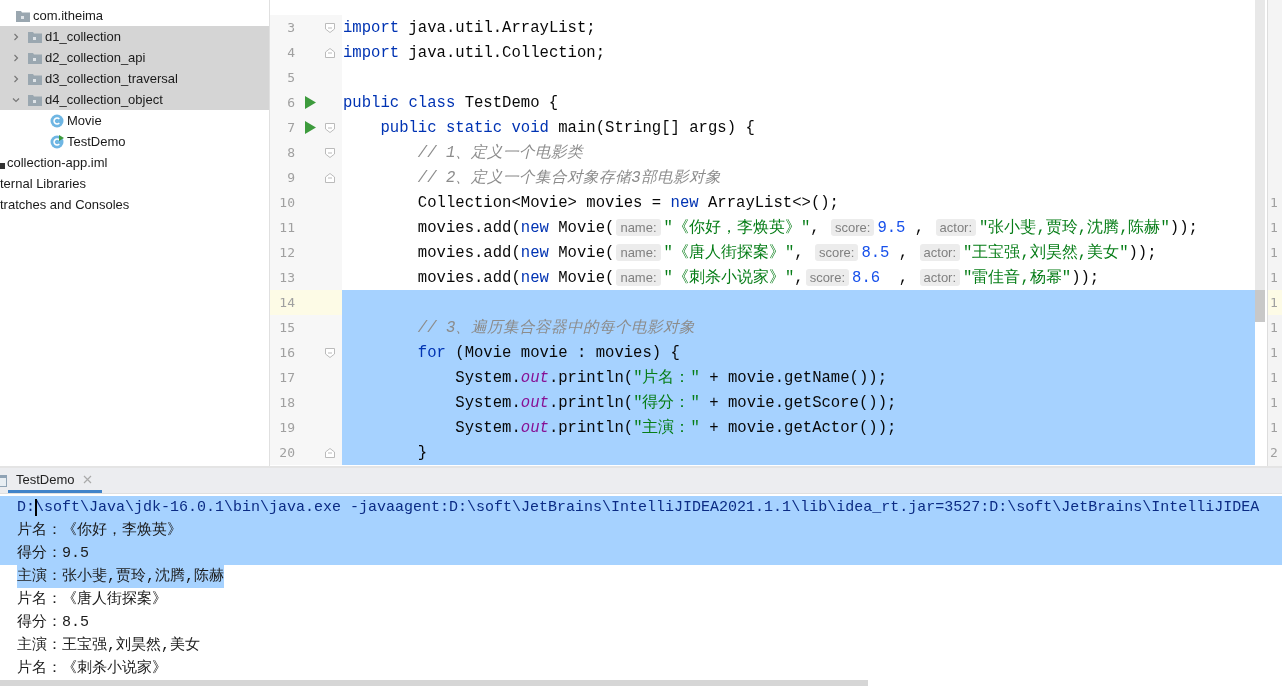 The image size is (1282, 686). What do you see at coordinates (134, 183) in the screenshot?
I see `tree-item: ternal Libraries` at bounding box center [134, 183].